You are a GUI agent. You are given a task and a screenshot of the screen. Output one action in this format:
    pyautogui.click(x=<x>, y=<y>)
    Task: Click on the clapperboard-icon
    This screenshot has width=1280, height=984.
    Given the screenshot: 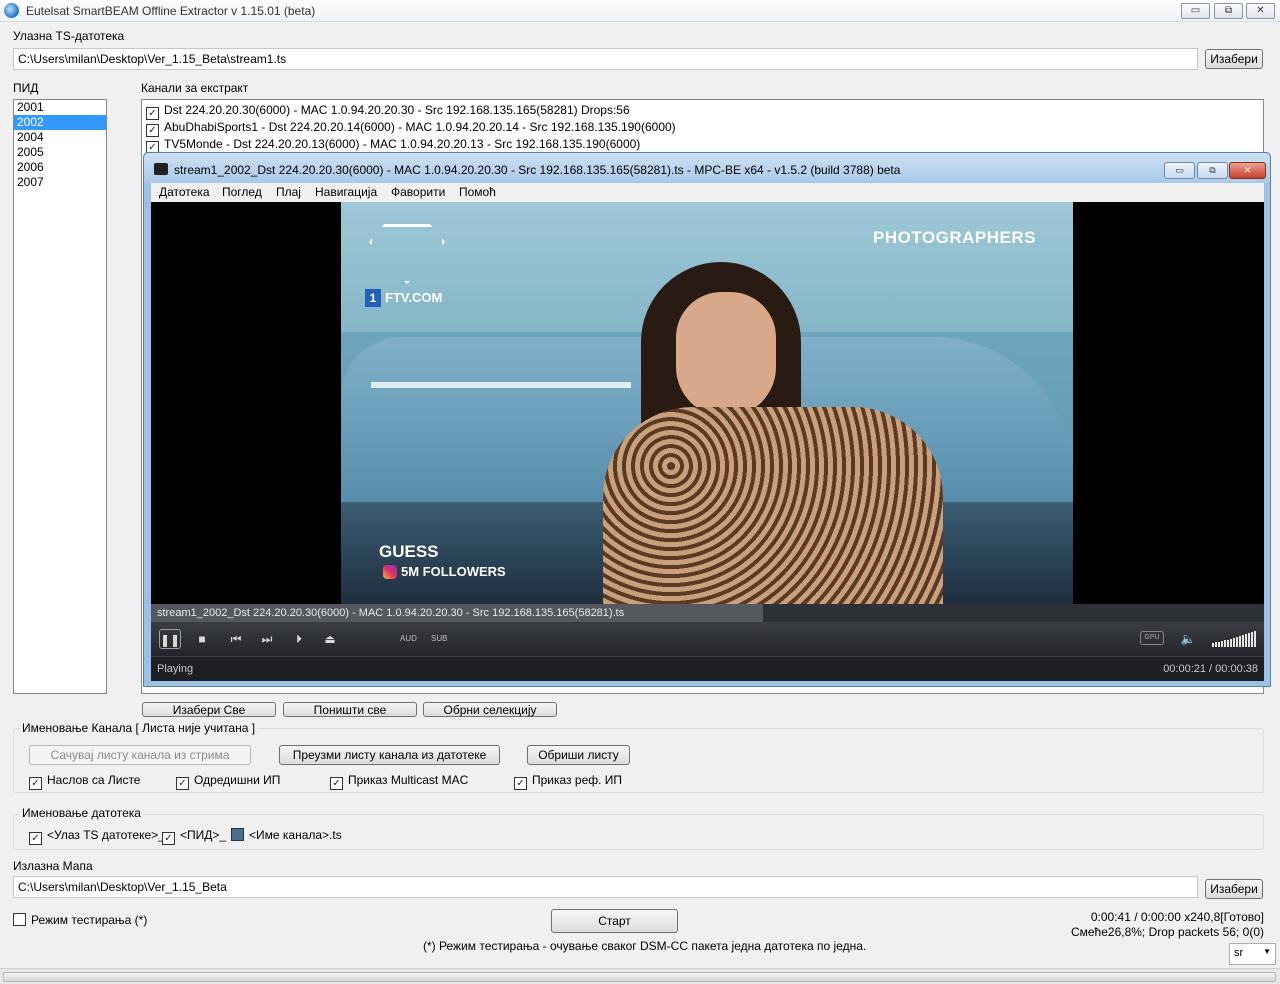 What is the action you would take?
    pyautogui.click(x=161, y=169)
    